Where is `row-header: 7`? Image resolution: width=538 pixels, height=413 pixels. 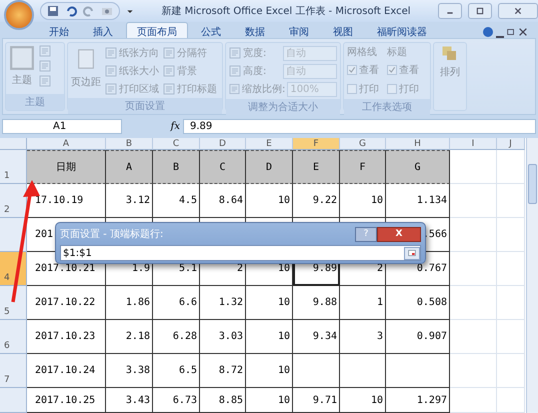
row-header: 7 is located at coordinates (13, 371).